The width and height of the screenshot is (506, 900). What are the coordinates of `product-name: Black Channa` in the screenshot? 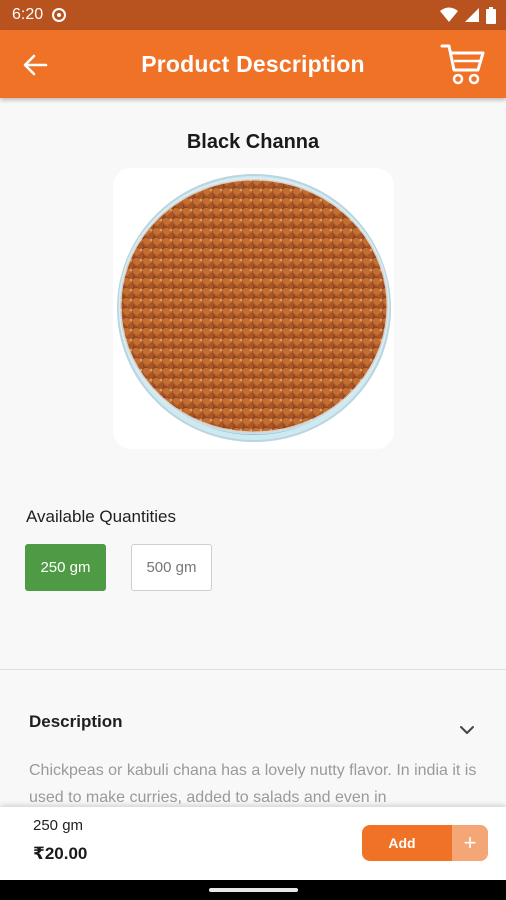 It's located at (253, 142).